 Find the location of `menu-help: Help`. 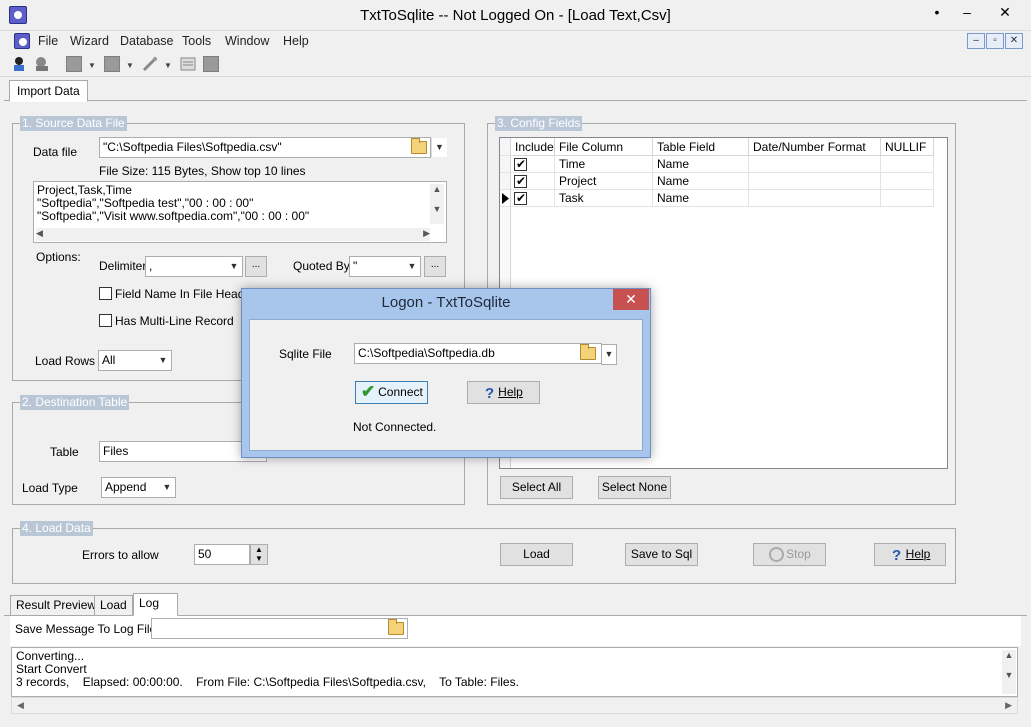

menu-help: Help is located at coordinates (296, 41).